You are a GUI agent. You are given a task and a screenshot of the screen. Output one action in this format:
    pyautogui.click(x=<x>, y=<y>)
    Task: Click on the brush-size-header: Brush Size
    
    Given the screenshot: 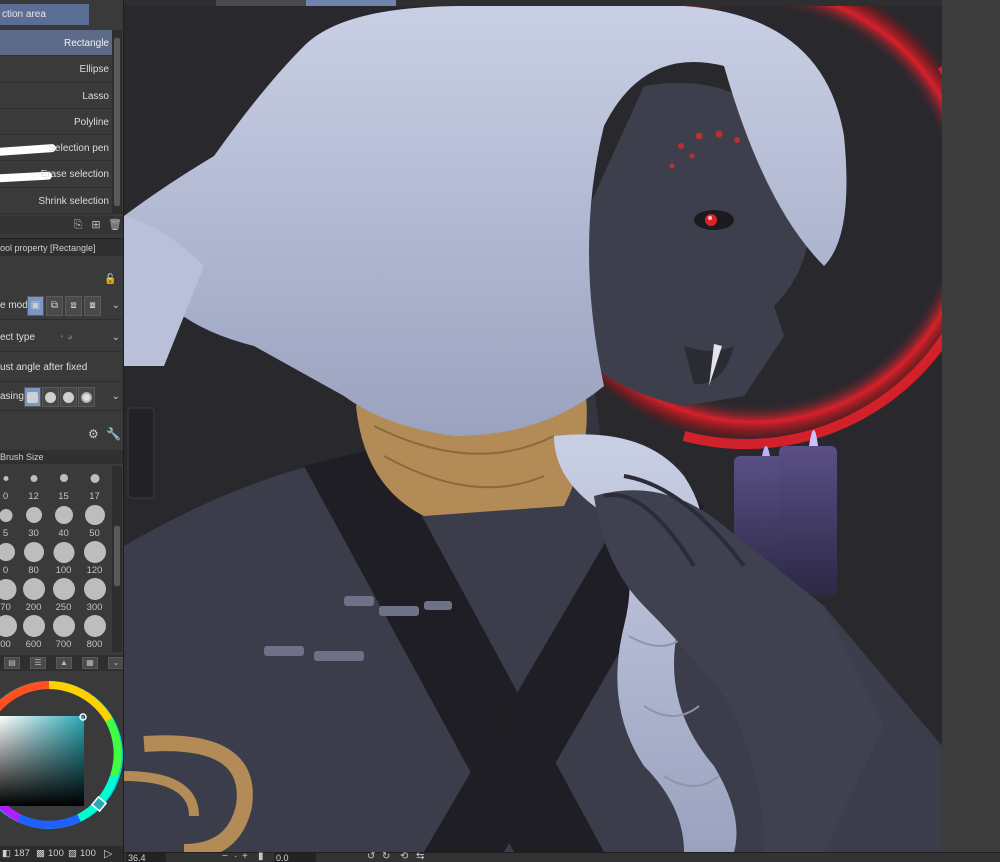 What is the action you would take?
    pyautogui.click(x=61, y=457)
    